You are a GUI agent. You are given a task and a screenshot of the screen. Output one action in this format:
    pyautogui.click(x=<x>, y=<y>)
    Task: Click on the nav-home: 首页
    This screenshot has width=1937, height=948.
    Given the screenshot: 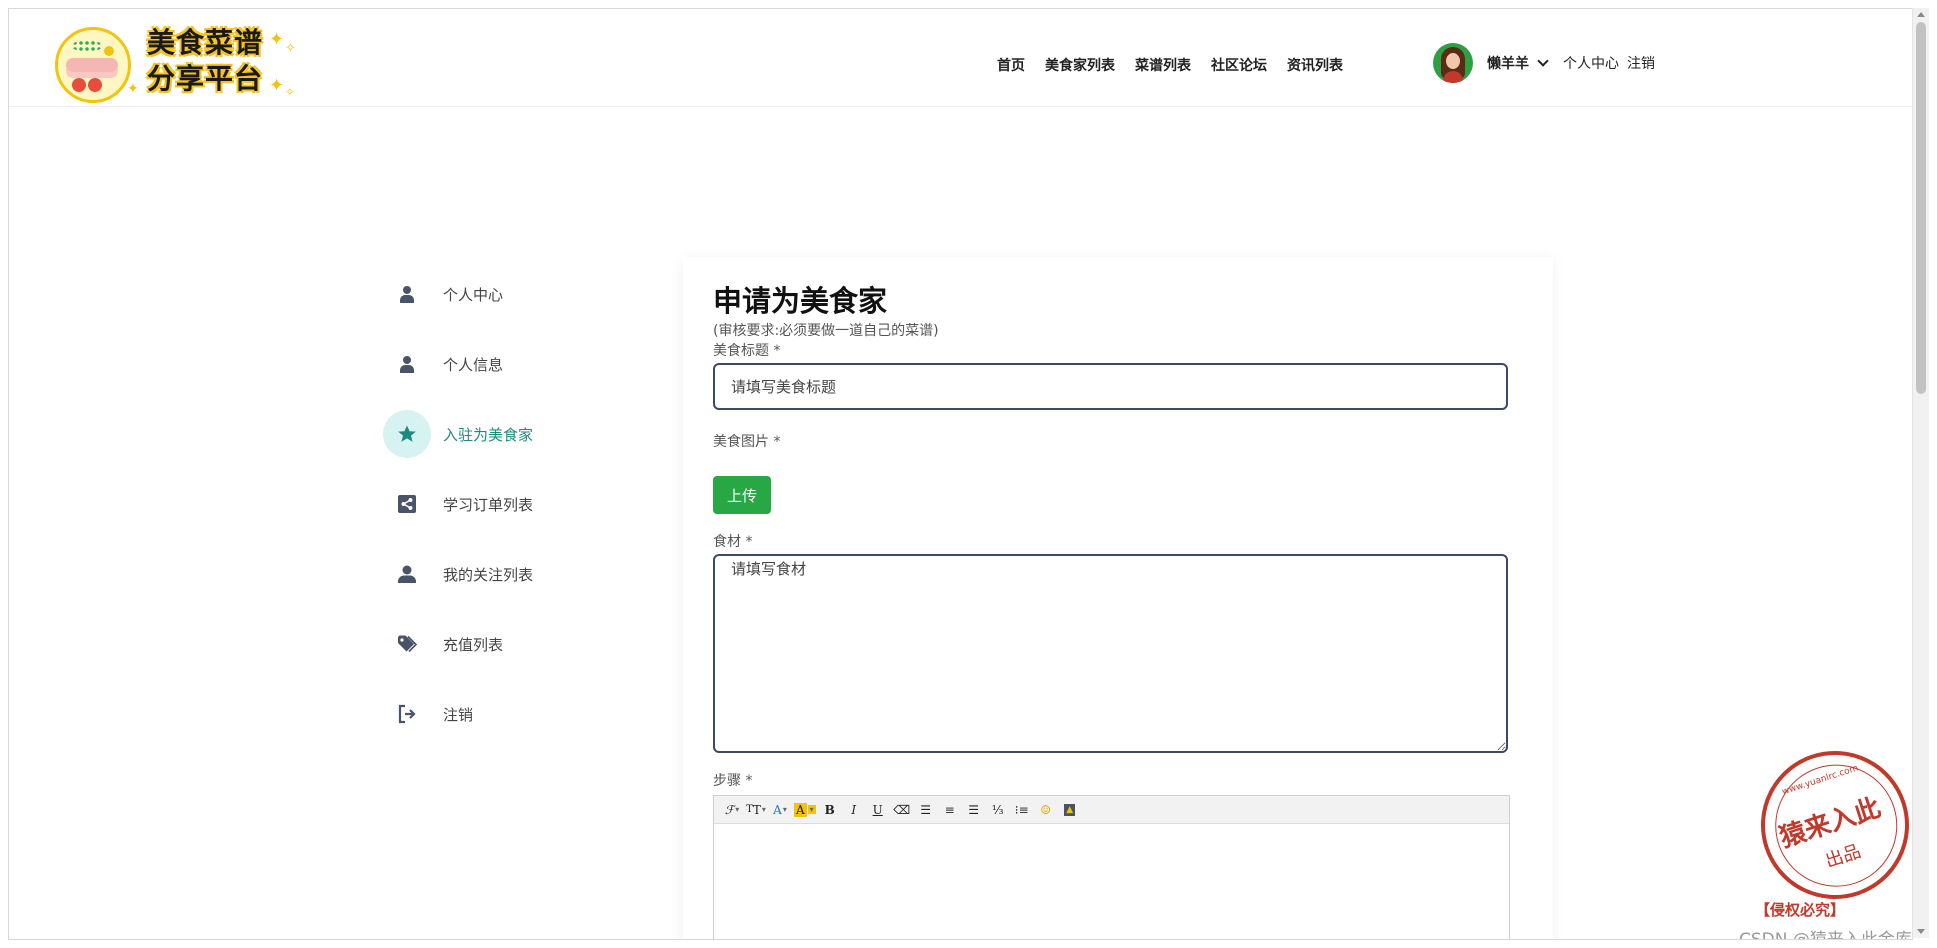 What is the action you would take?
    pyautogui.click(x=1011, y=65)
    